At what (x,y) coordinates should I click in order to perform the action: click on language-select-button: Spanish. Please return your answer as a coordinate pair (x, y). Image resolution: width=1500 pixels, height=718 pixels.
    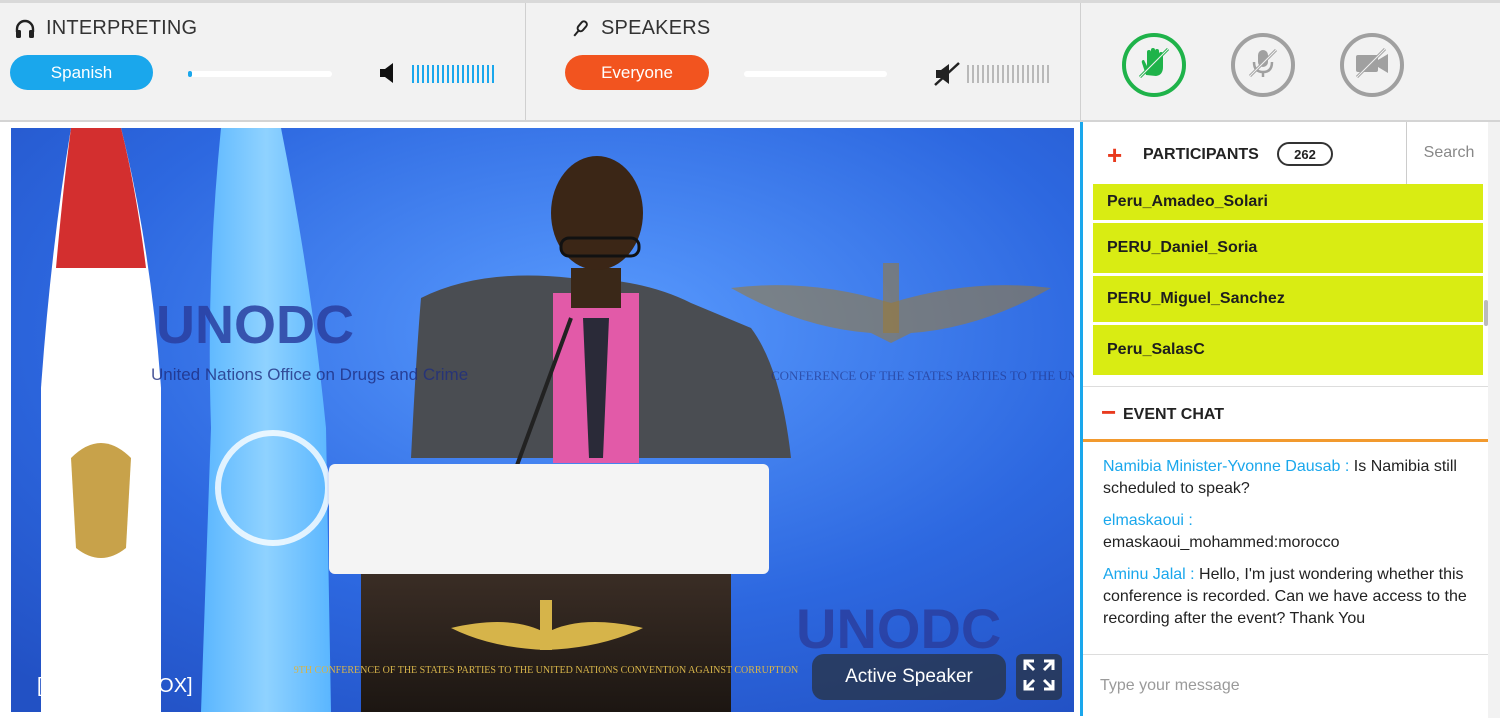
    Looking at the image, I should click on (81, 72).